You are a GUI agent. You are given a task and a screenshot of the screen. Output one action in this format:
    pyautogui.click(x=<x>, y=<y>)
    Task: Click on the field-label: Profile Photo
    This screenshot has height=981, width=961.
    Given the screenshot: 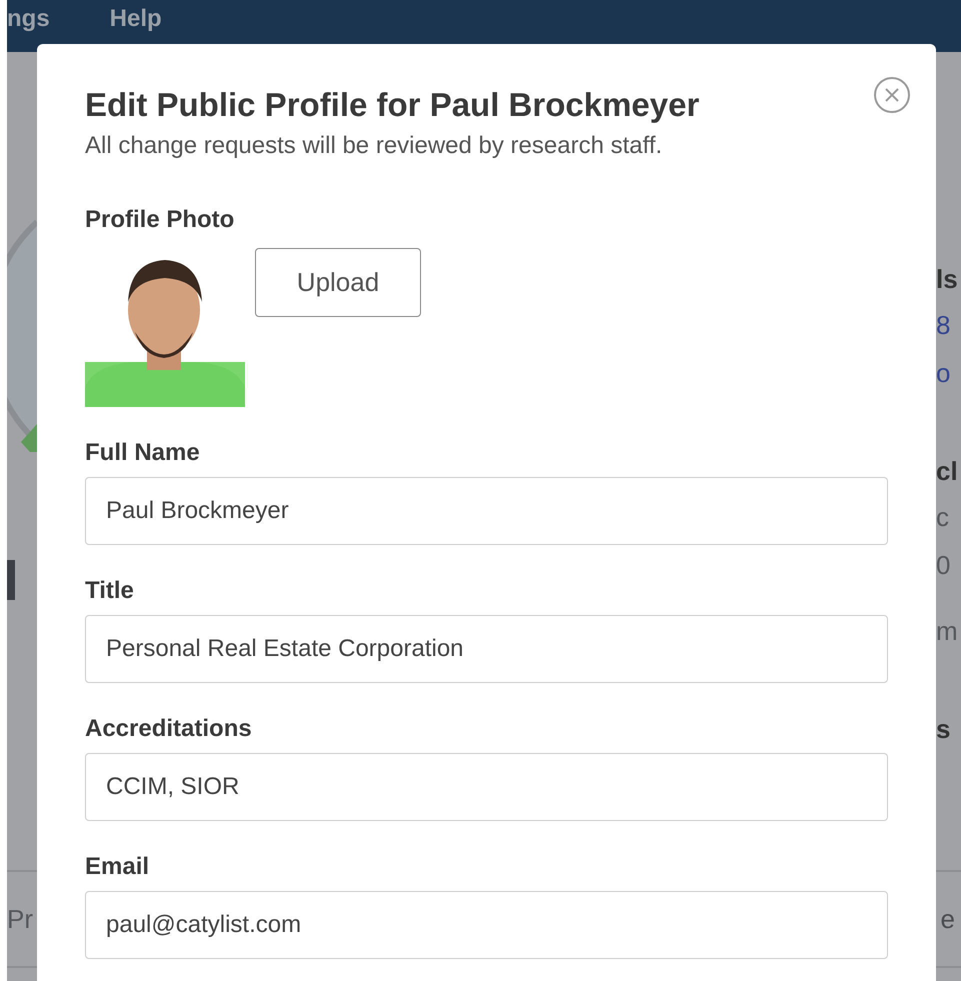 What is the action you would take?
    pyautogui.click(x=160, y=220)
    